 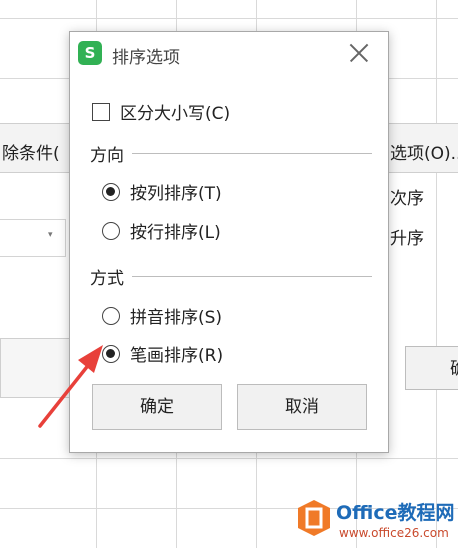 What do you see at coordinates (31, 151) in the screenshot?
I see `delete-condition-button-label: 除条件(` at bounding box center [31, 151].